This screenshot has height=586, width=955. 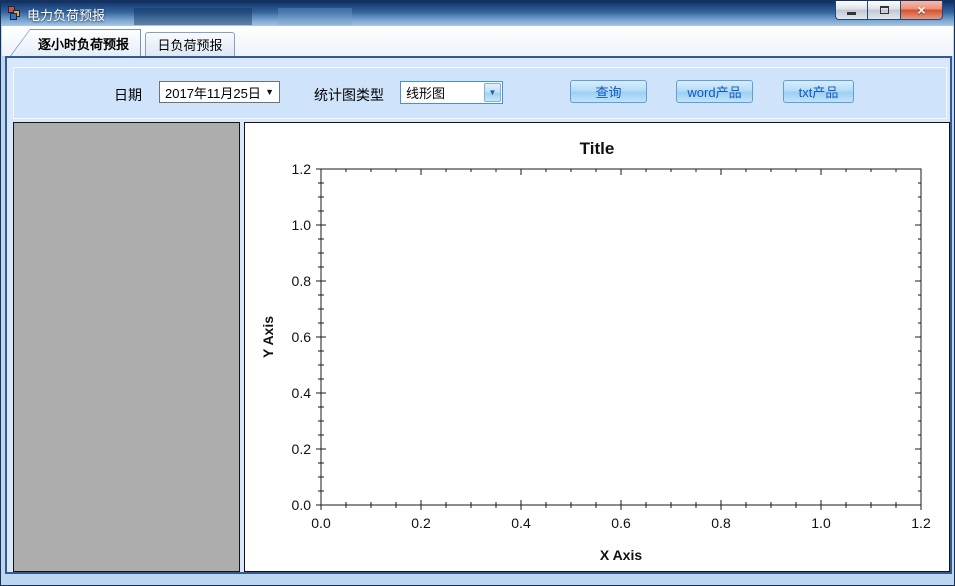 I want to click on app-icon, so click(x=15, y=13).